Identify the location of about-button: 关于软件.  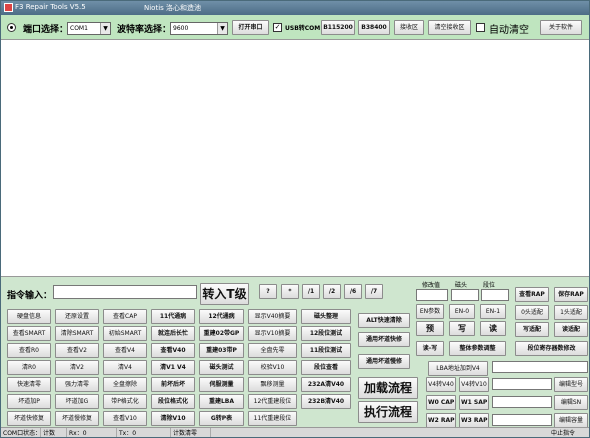
(561, 27).